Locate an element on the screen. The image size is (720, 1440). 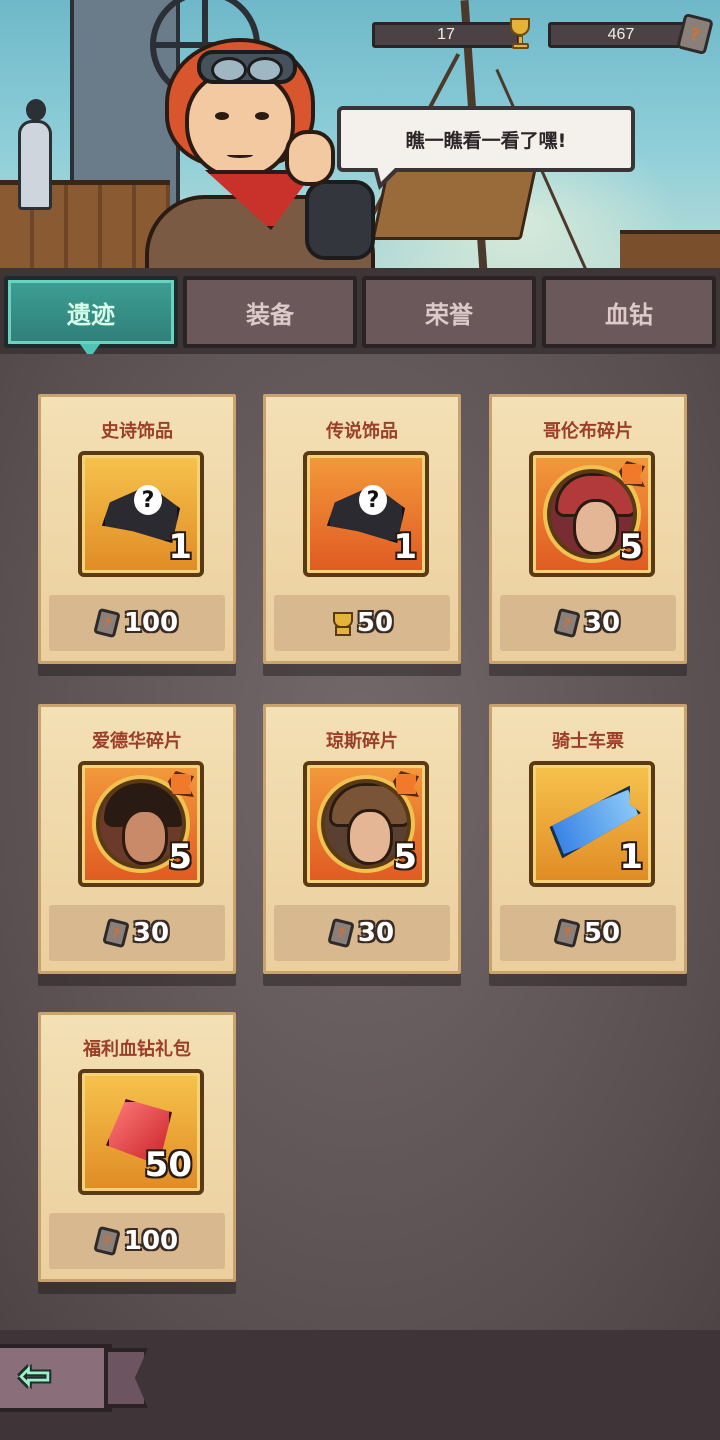
ship-deck is located at coordinates (670, 251).